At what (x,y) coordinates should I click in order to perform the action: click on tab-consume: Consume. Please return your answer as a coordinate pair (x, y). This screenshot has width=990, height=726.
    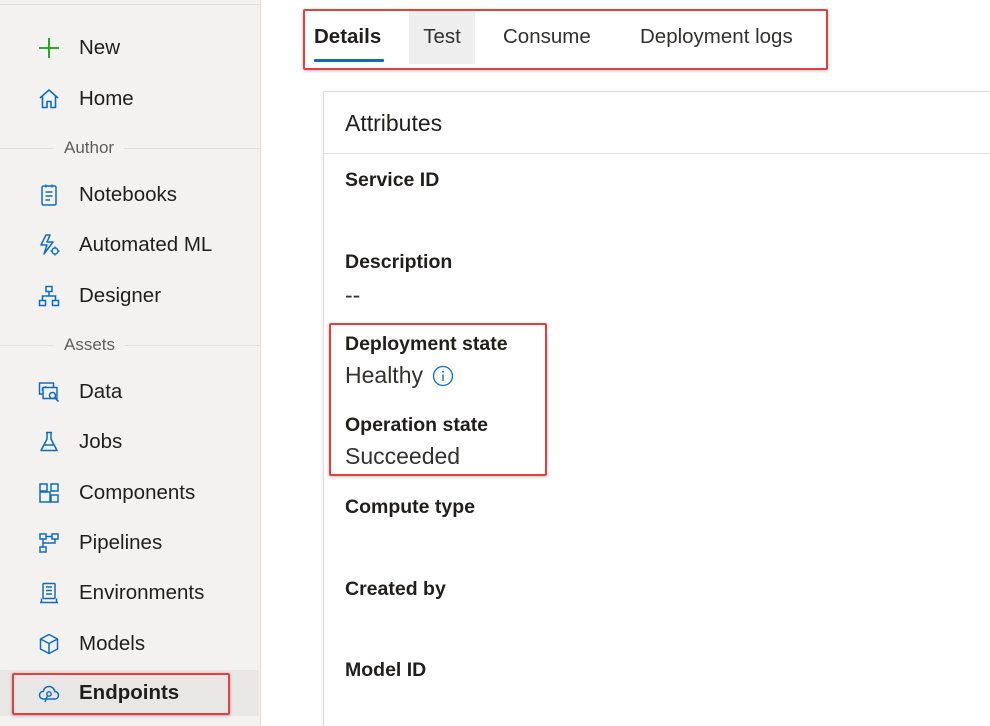
    Looking at the image, I should click on (547, 37).